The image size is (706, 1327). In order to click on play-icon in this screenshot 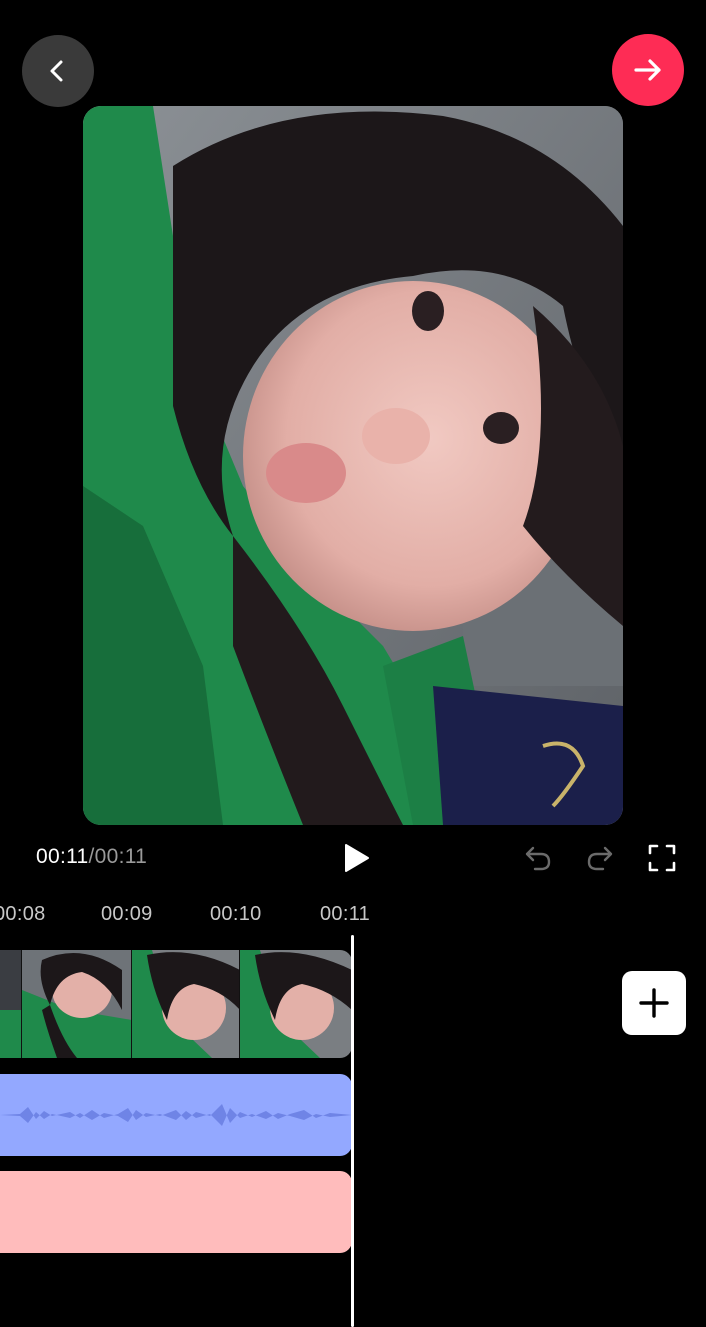, I will do `click(357, 858)`.